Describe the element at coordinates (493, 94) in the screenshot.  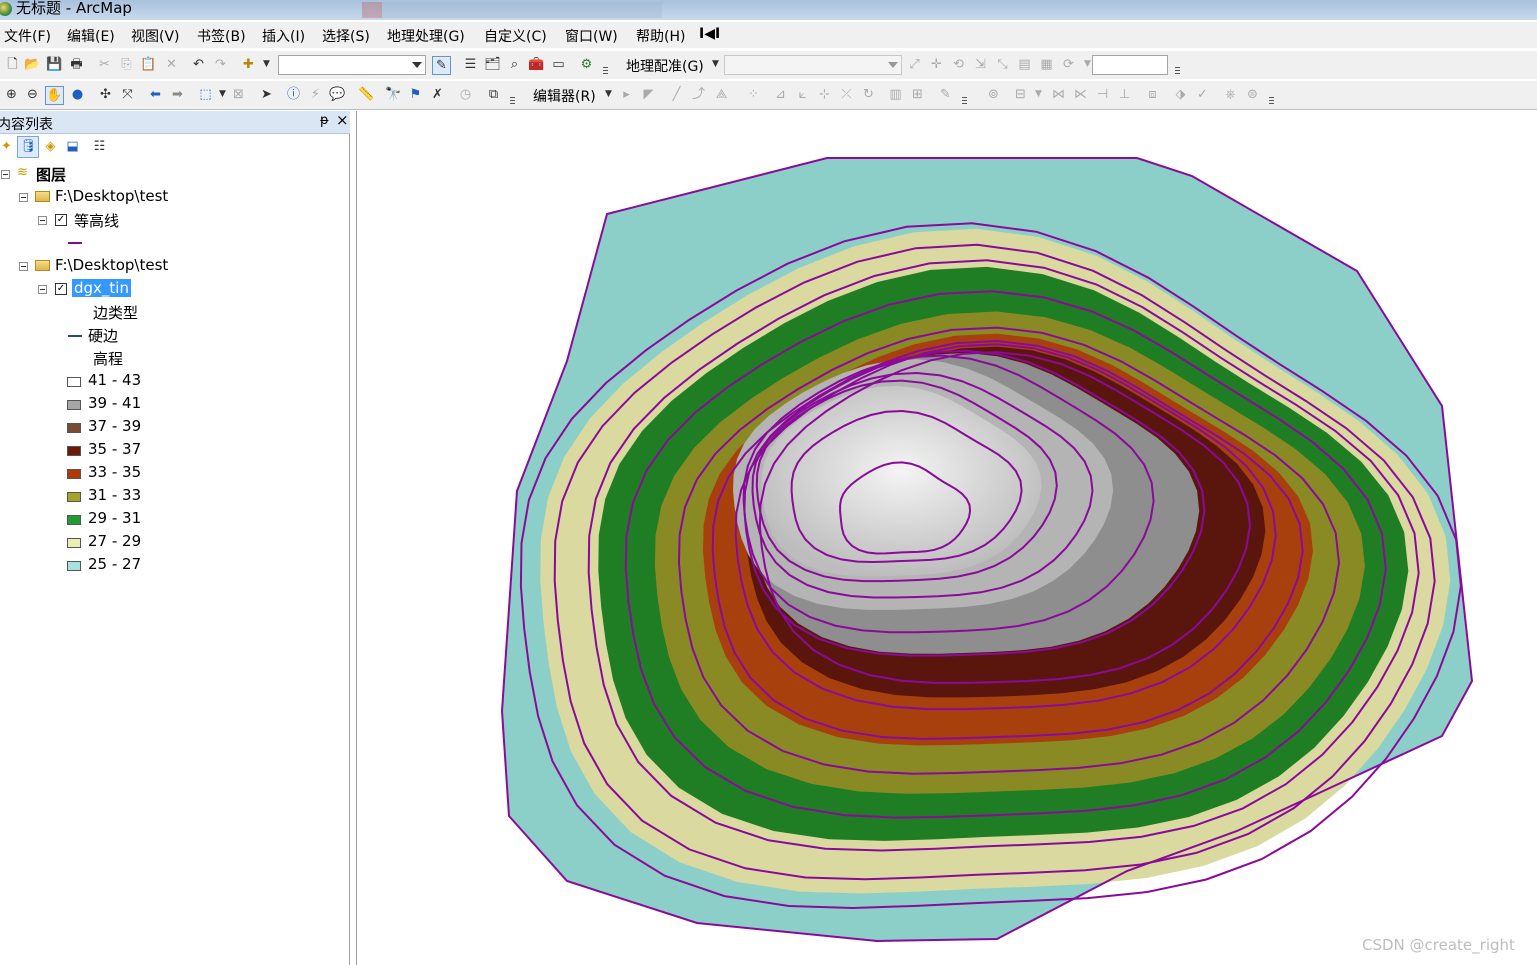
I see `create-viewer-window-icon: ⧉` at that location.